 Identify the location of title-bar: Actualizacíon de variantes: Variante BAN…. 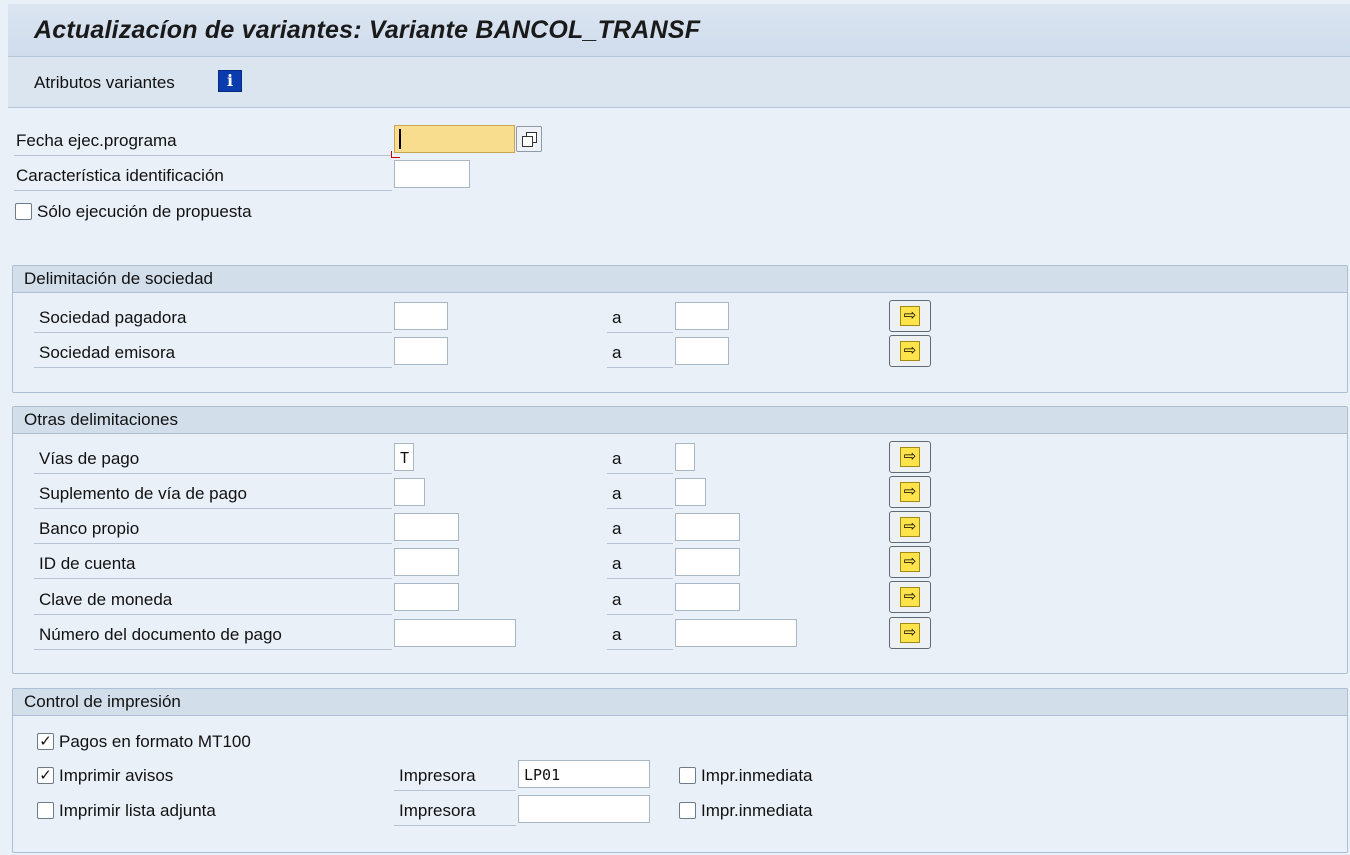
(679, 30).